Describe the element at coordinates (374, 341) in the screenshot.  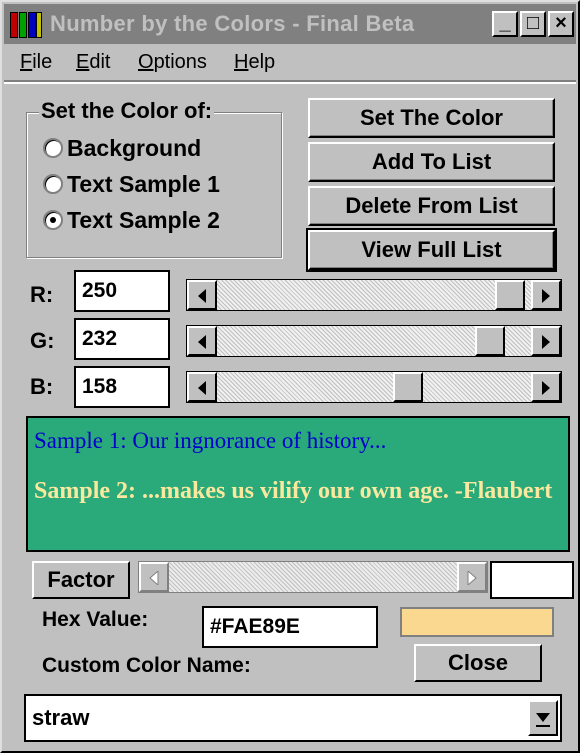
I see `green-scrollbar` at that location.